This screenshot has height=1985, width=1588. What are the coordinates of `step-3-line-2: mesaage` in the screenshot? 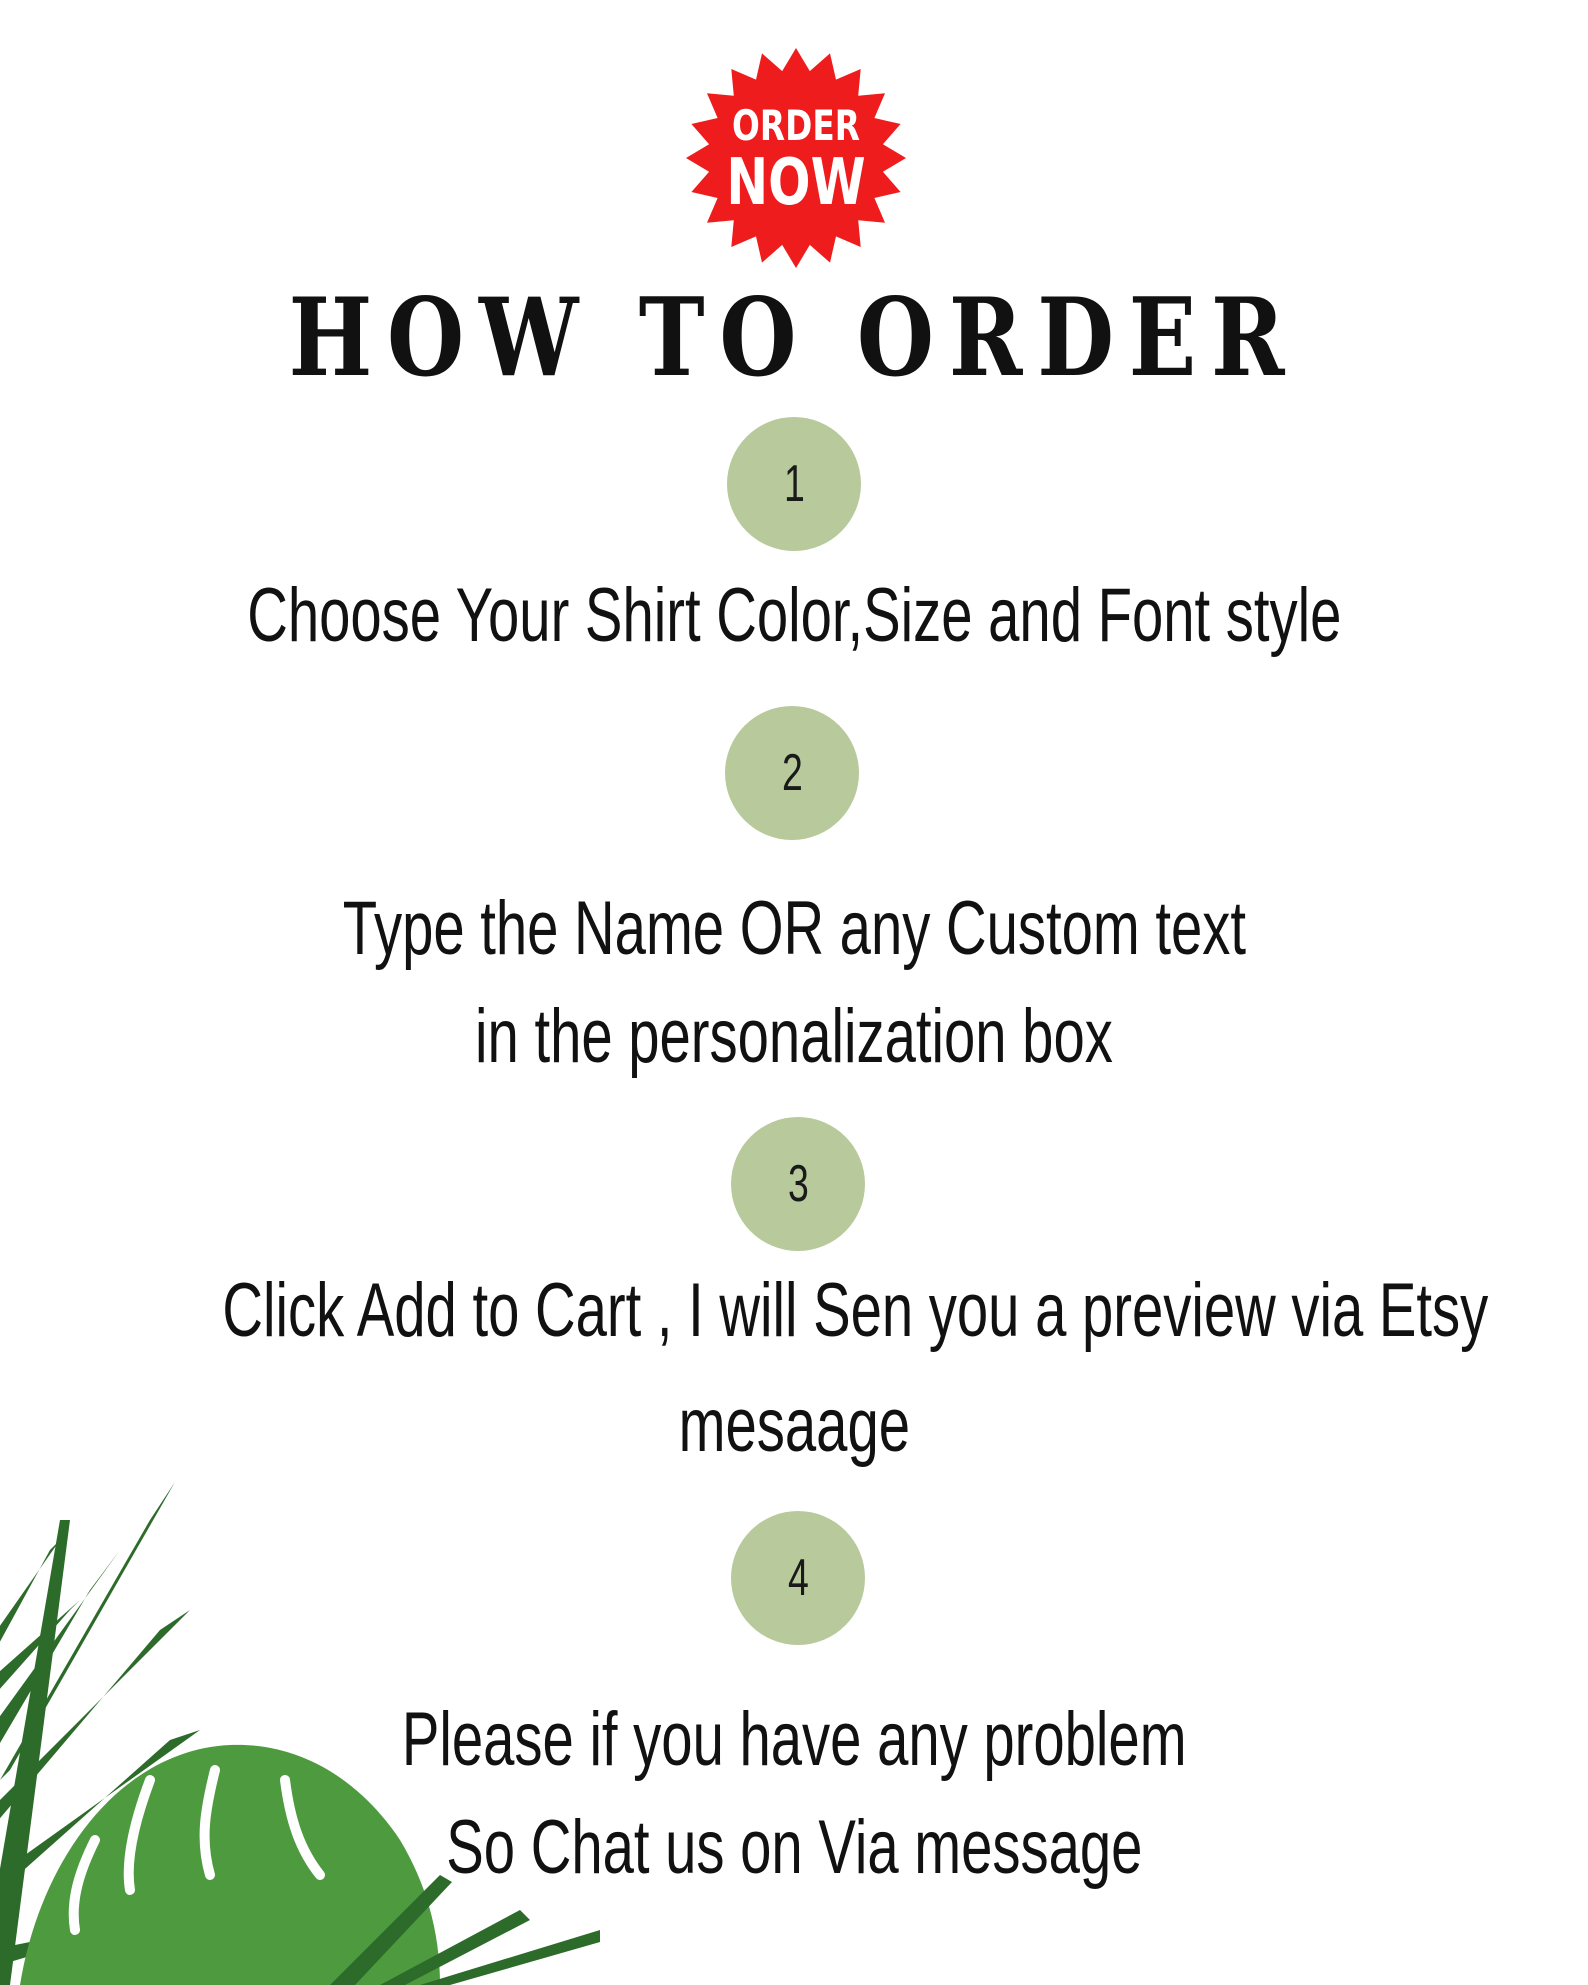 It's located at (794, 1425).